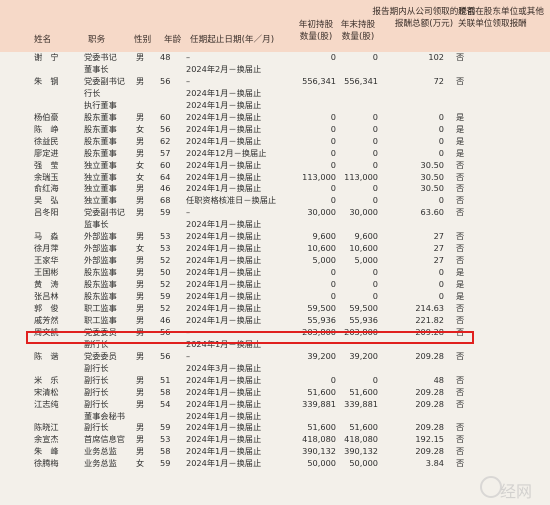 The height and width of the screenshot is (505, 550). Describe the element at coordinates (232, 40) in the screenshot. I see `header-term: 任期起止日期(年／月)` at that location.